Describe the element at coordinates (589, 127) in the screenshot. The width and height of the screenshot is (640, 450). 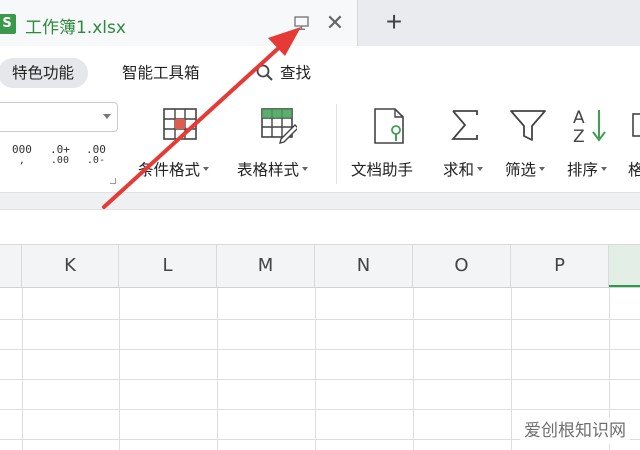
I see `sort-az-icon: A Z` at that location.